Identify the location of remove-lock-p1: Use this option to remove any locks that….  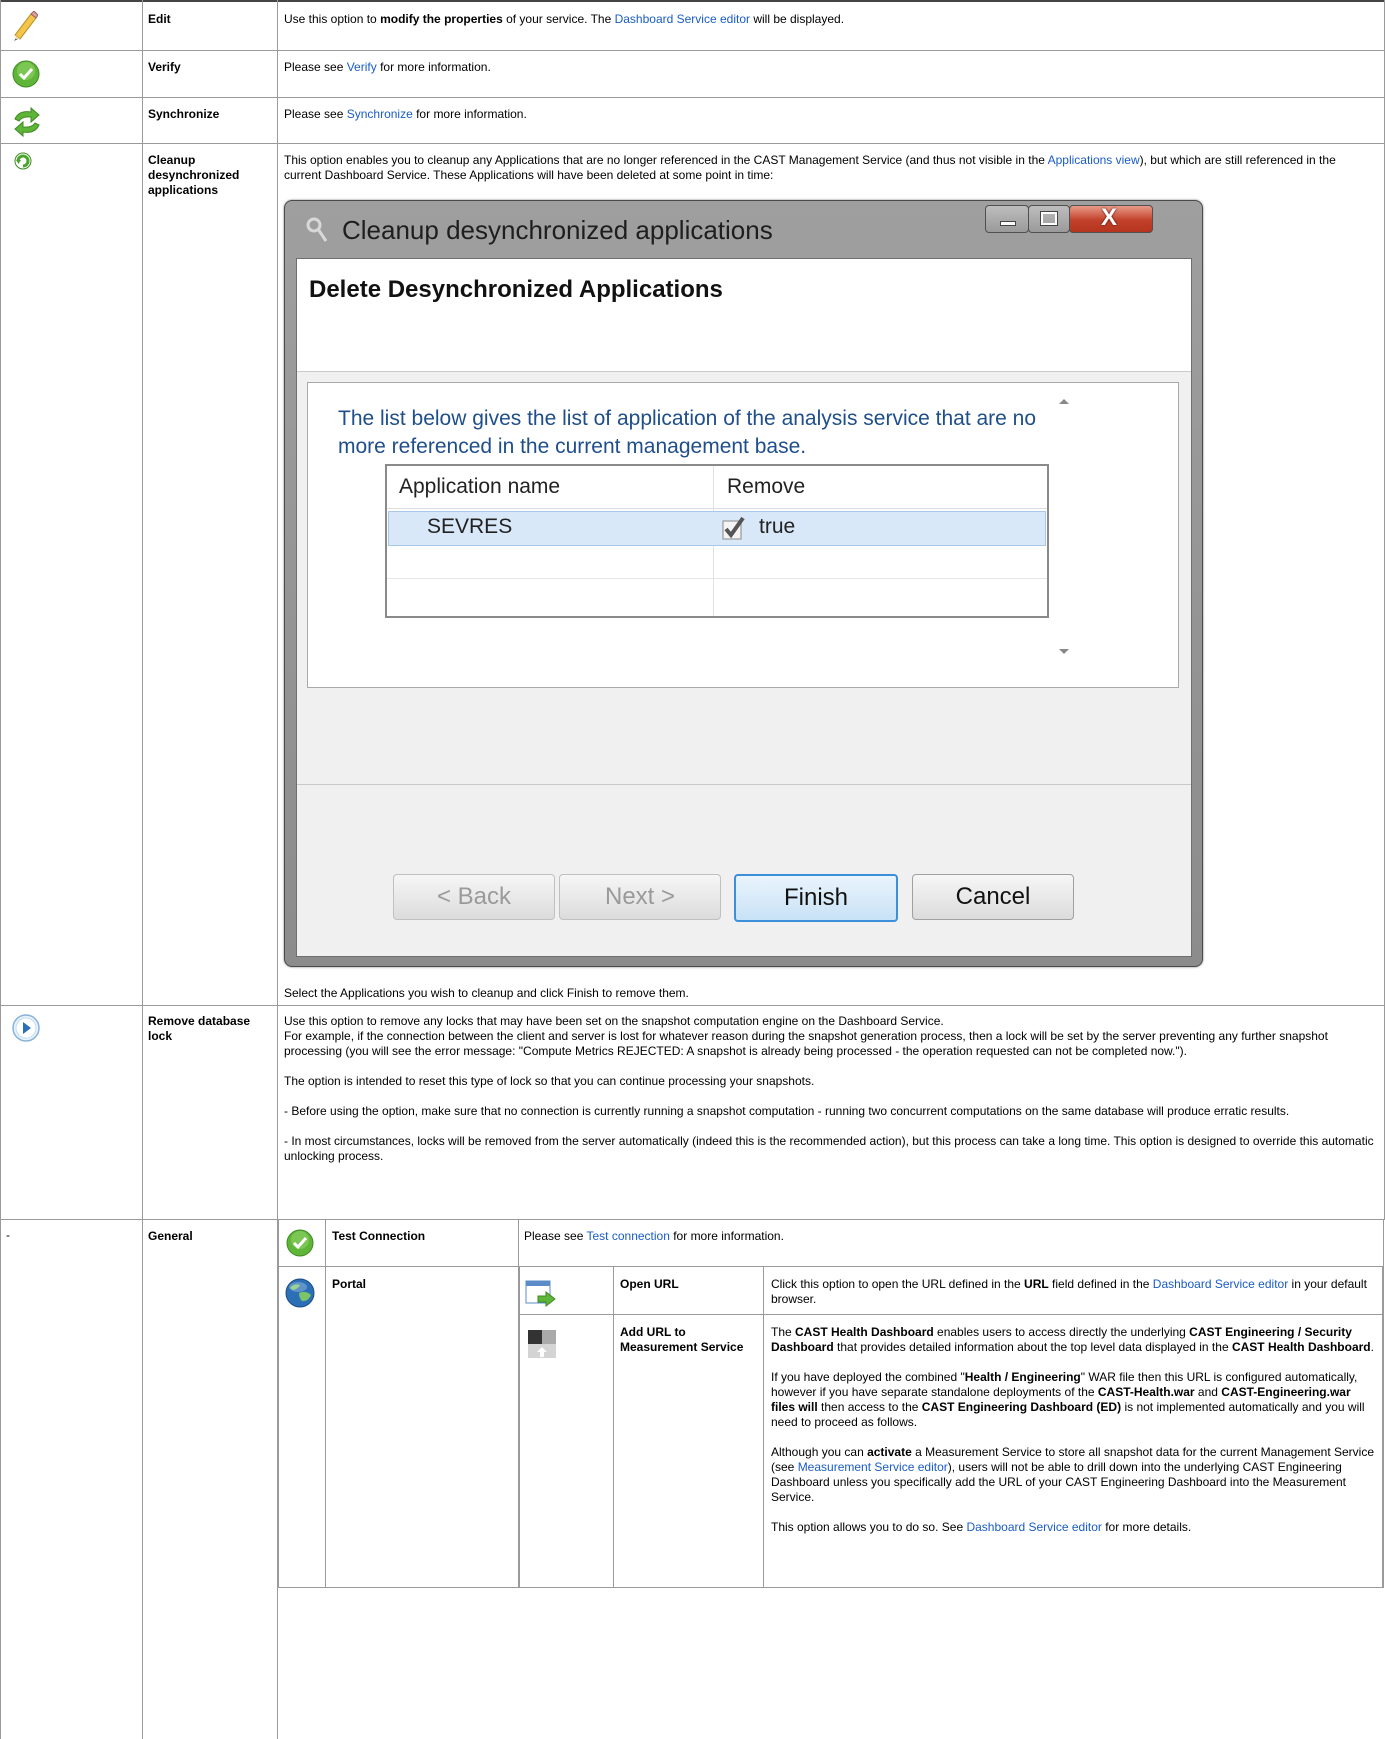
(614, 1021).